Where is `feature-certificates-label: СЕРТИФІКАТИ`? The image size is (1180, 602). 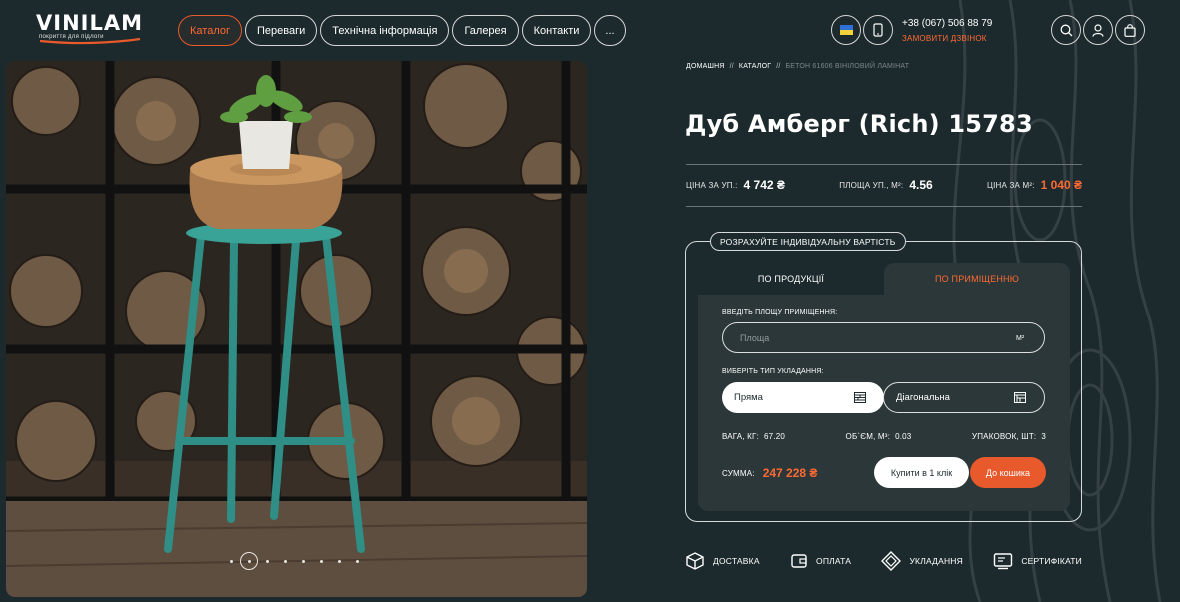
feature-certificates-label: СЕРТИФІКАТИ is located at coordinates (1051, 561).